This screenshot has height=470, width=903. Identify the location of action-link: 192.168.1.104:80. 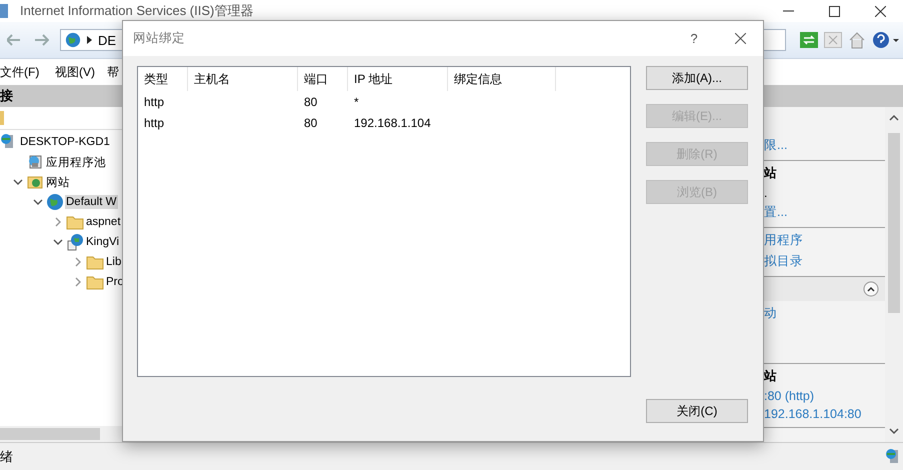
(824, 414).